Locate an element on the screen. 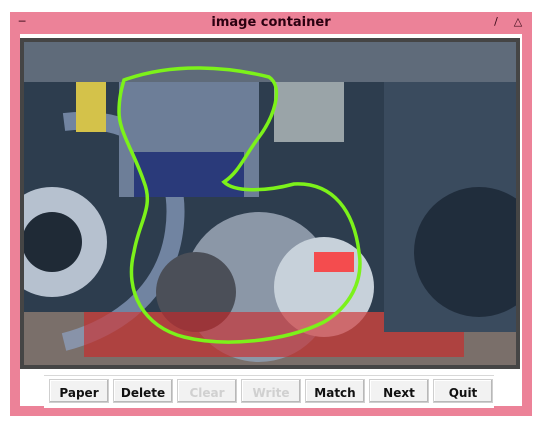 The width and height of the screenshot is (542, 427). match-button: Match is located at coordinates (335, 391).